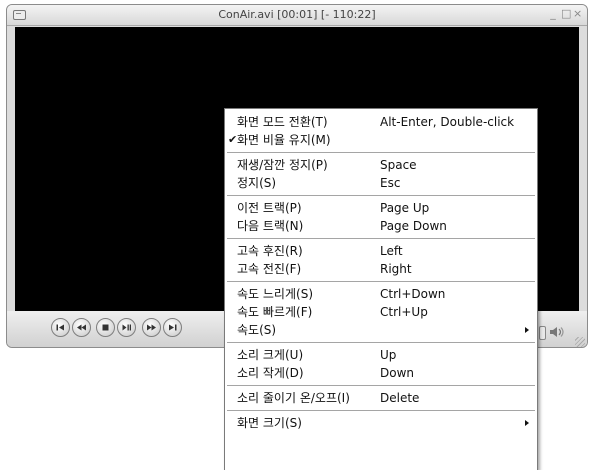 The image size is (591, 470). I want to click on menu-item: 속도(S), so click(381, 330).